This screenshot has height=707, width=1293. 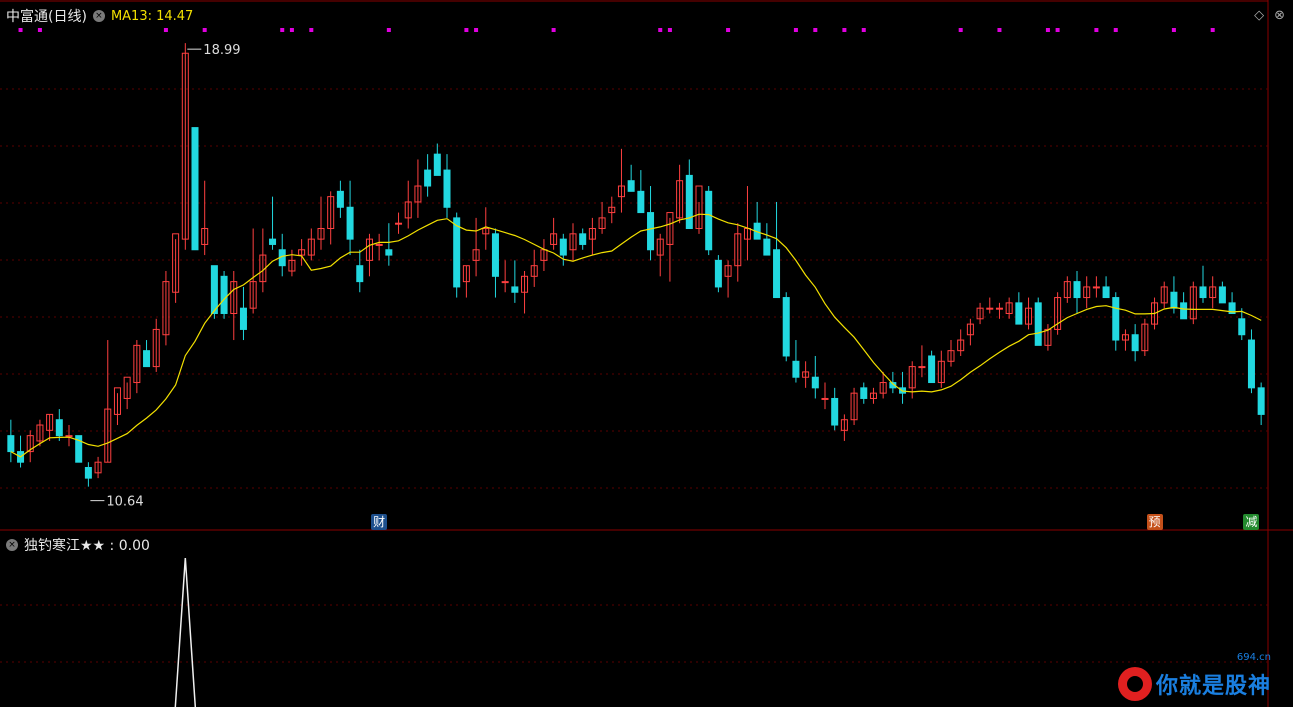 I want to click on window-controls: ◇ ⊗, so click(x=1269, y=15).